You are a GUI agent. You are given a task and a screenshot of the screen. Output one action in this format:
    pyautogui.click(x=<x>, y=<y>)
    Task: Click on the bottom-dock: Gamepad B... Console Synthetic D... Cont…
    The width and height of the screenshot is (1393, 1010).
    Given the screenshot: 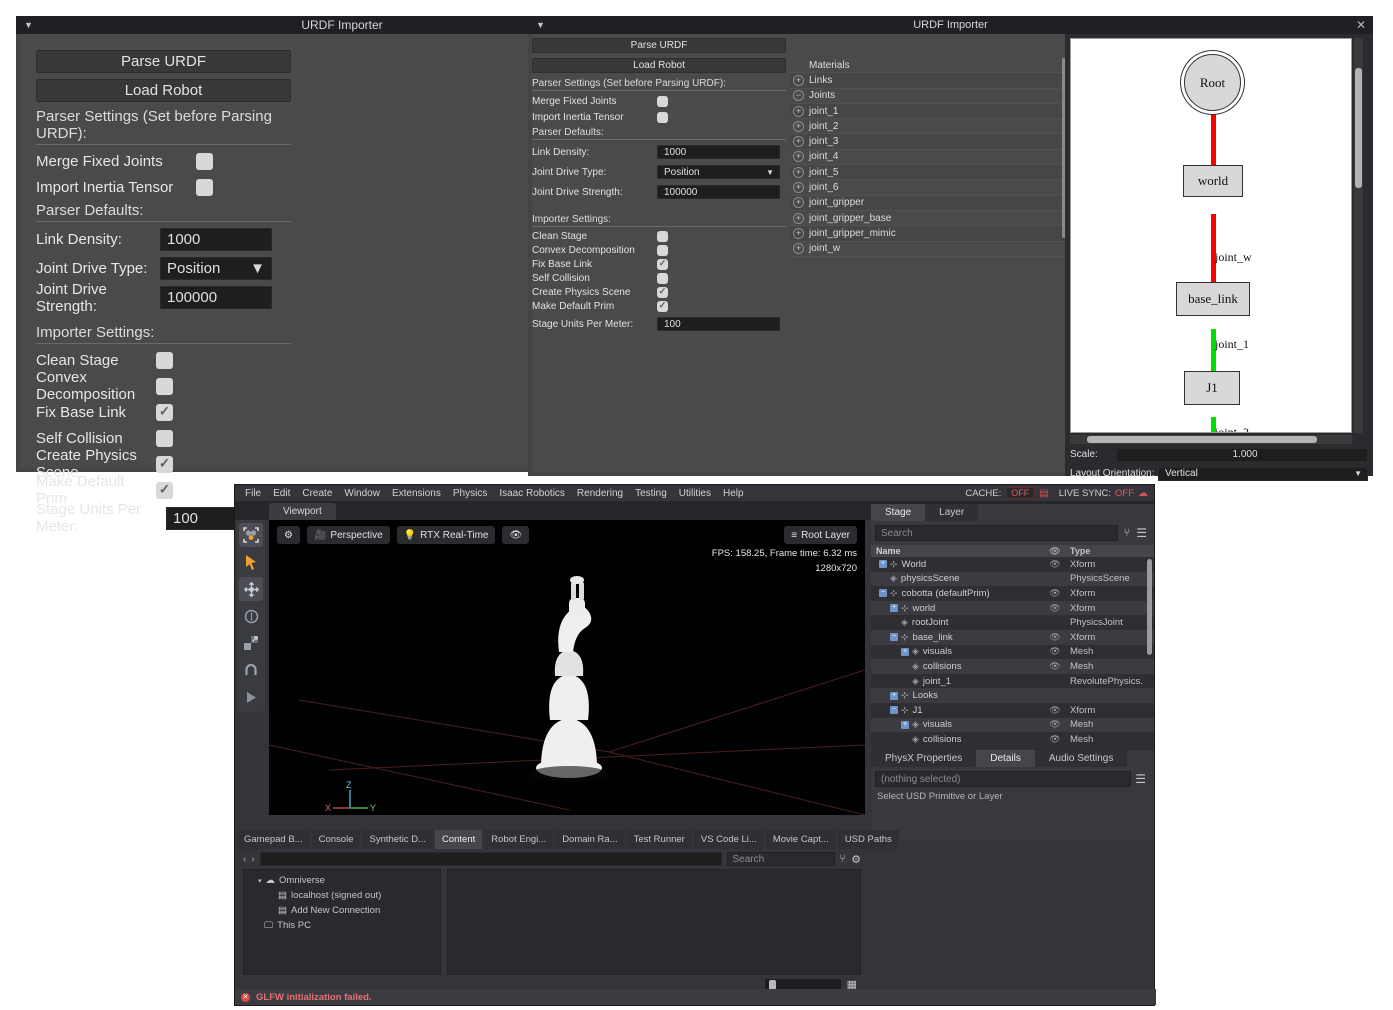 What is the action you would take?
    pyautogui.click(x=568, y=914)
    